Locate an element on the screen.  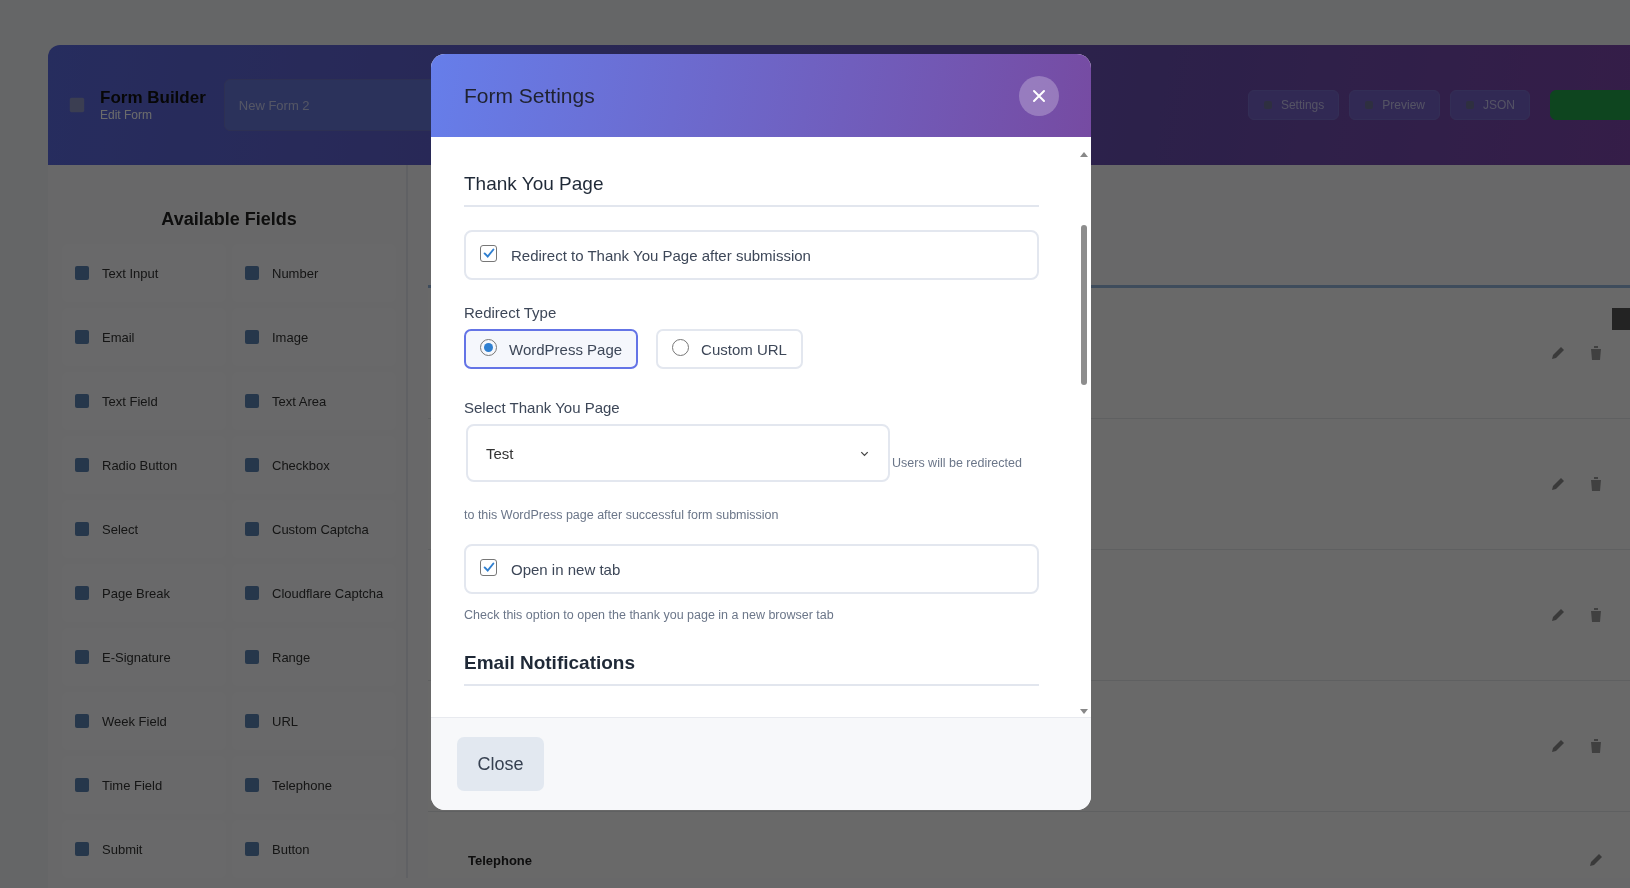
section-heading: Email Notifications is located at coordinates (751, 669).